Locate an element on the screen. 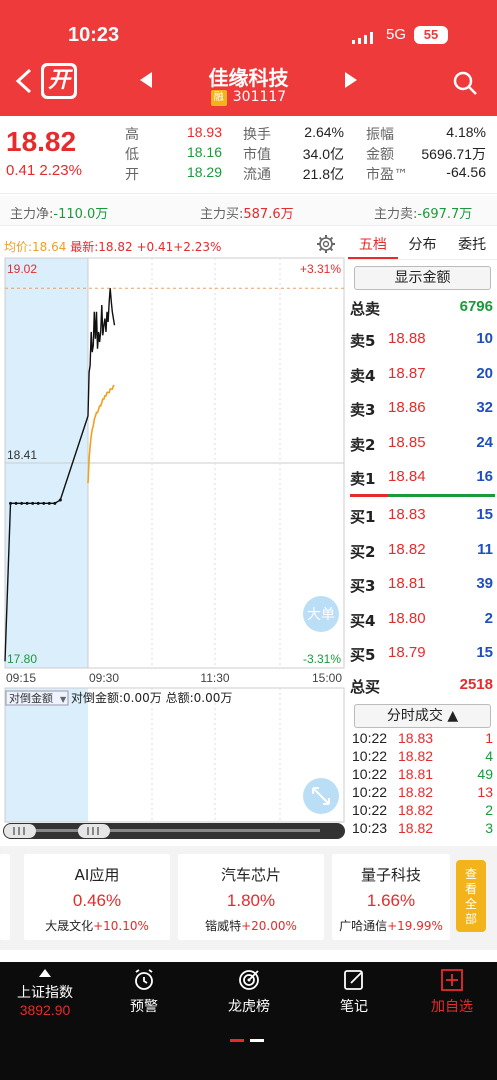 The width and height of the screenshot is (497, 1080). stock-code: 301117 is located at coordinates (259, 97).